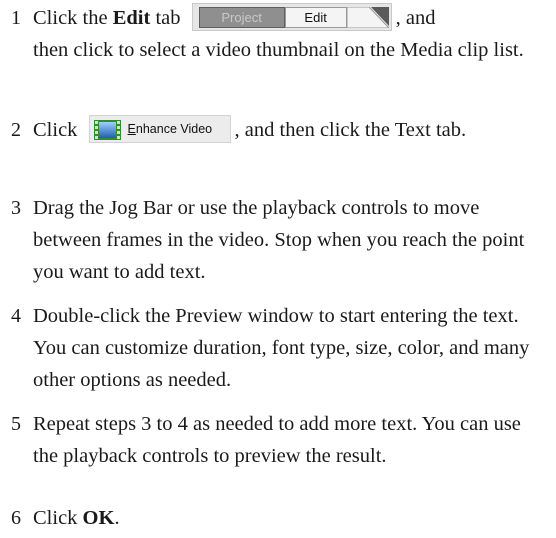 This screenshot has width=556, height=538. What do you see at coordinates (241, 18) in the screenshot?
I see `tab-project: Project` at bounding box center [241, 18].